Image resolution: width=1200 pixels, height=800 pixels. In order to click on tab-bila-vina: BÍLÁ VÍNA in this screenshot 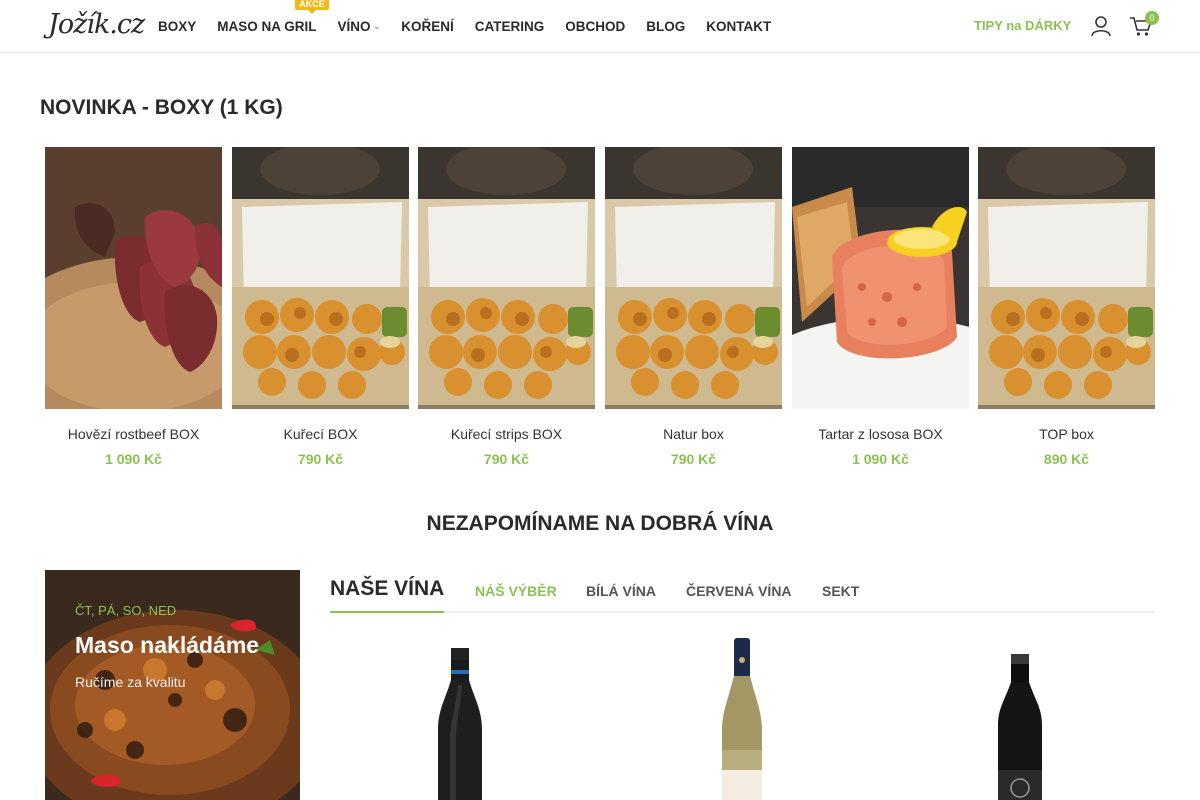, I will do `click(621, 591)`.